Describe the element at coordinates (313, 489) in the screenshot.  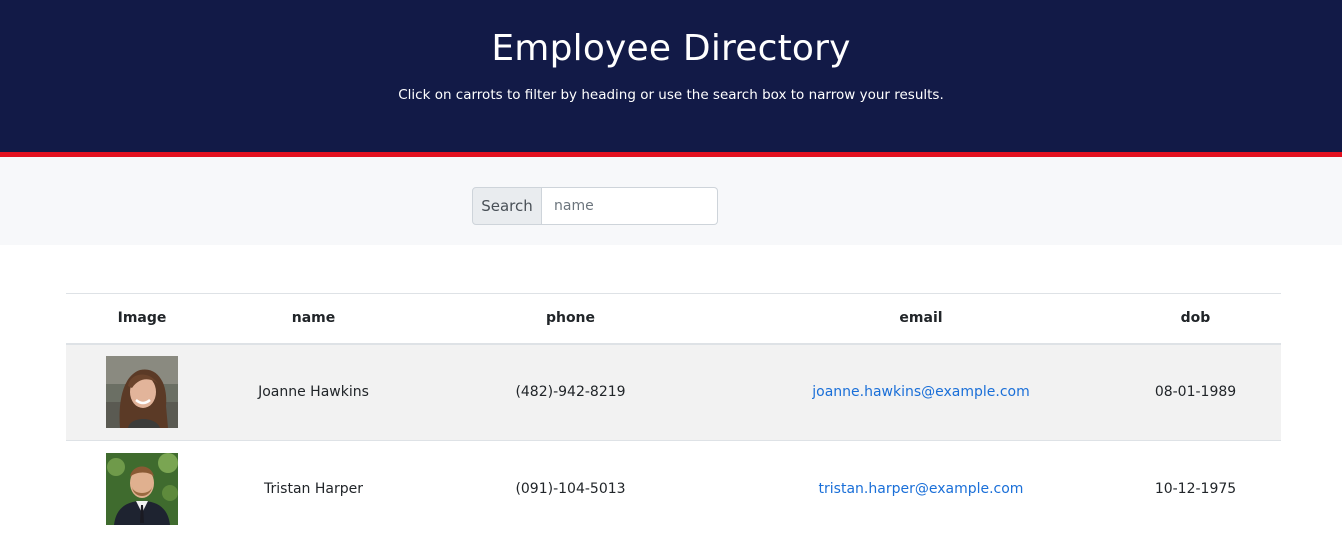
I see `name-cell: Tristan Harper` at that location.